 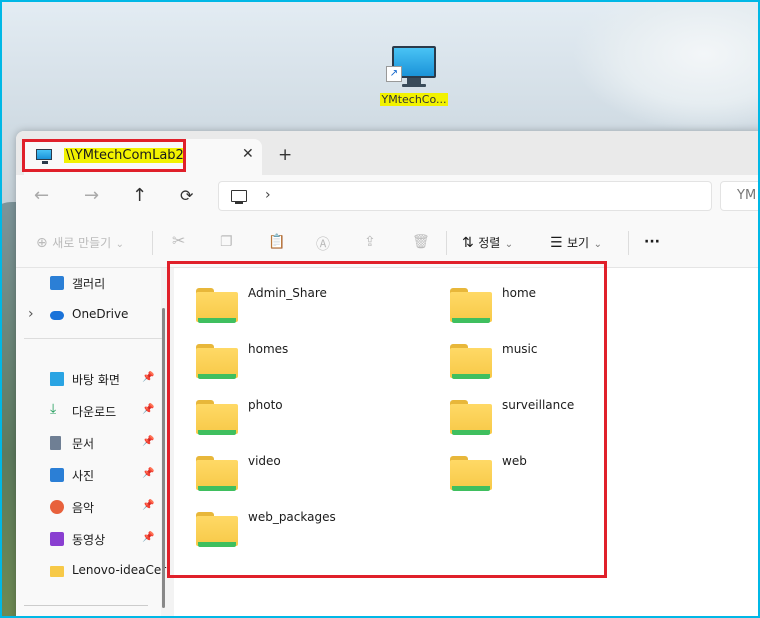 I want to click on sort-label: 정렬, so click(x=489, y=243).